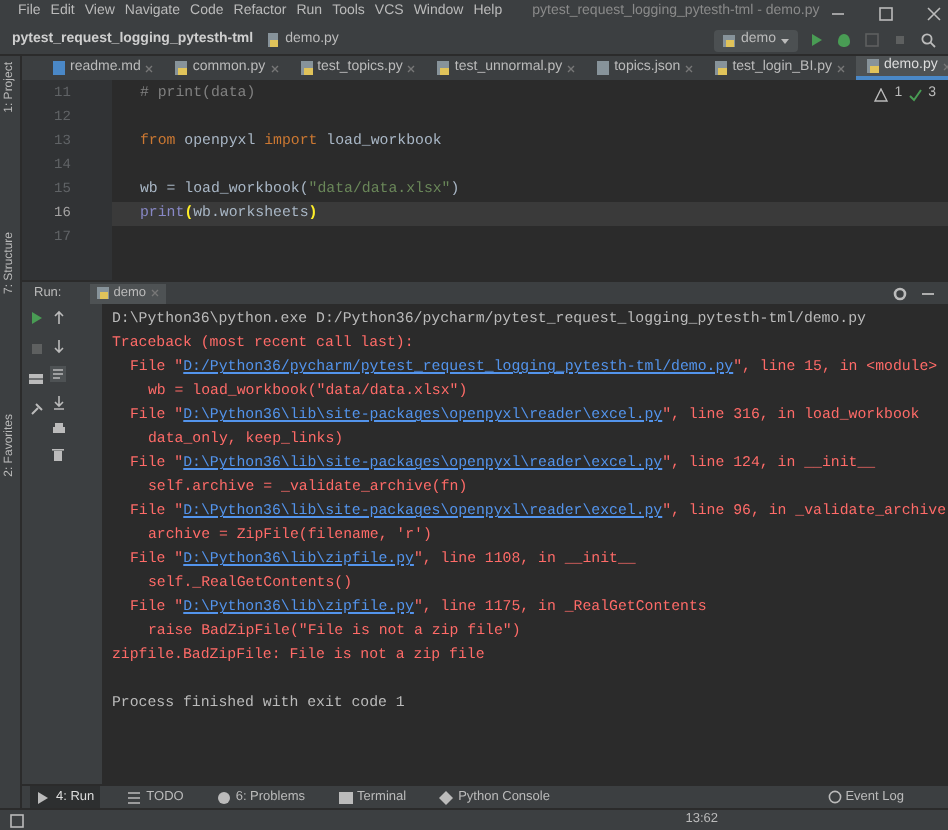  Describe the element at coordinates (900, 293) in the screenshot. I see `settings-icon` at that location.